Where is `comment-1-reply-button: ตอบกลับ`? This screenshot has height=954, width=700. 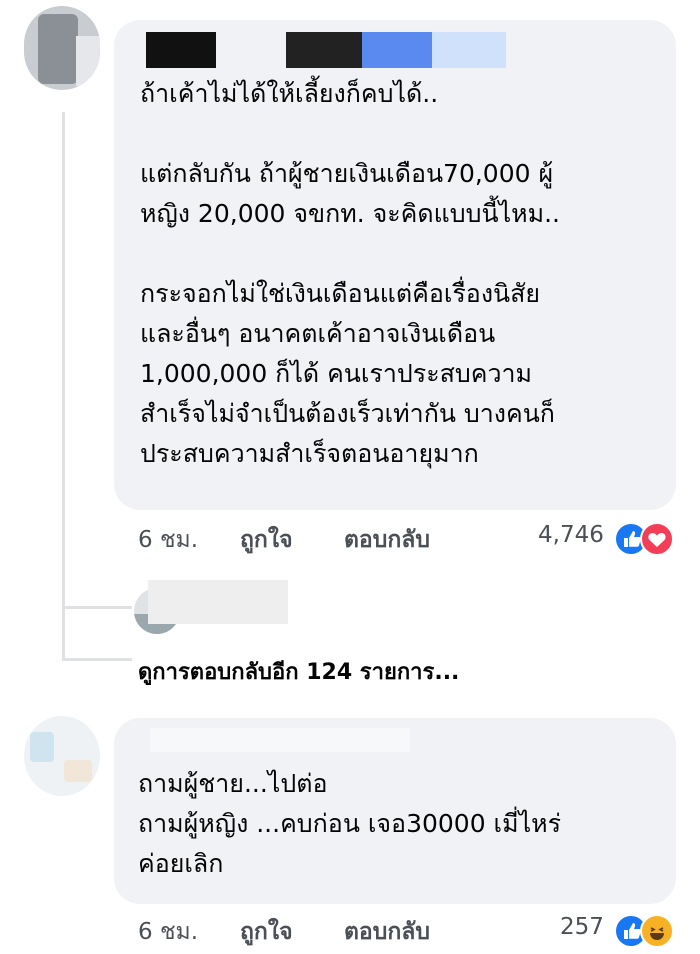
comment-1-reply-button: ตอบกลับ is located at coordinates (387, 540).